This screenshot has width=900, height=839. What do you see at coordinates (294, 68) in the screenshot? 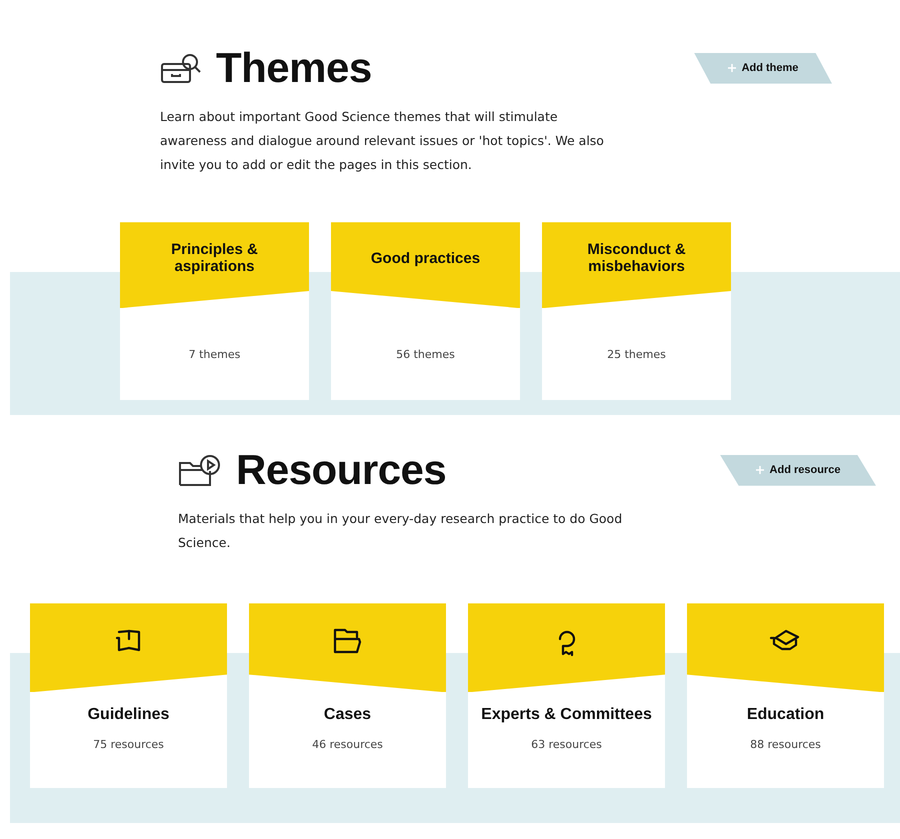
I see `section-title: Themes` at bounding box center [294, 68].